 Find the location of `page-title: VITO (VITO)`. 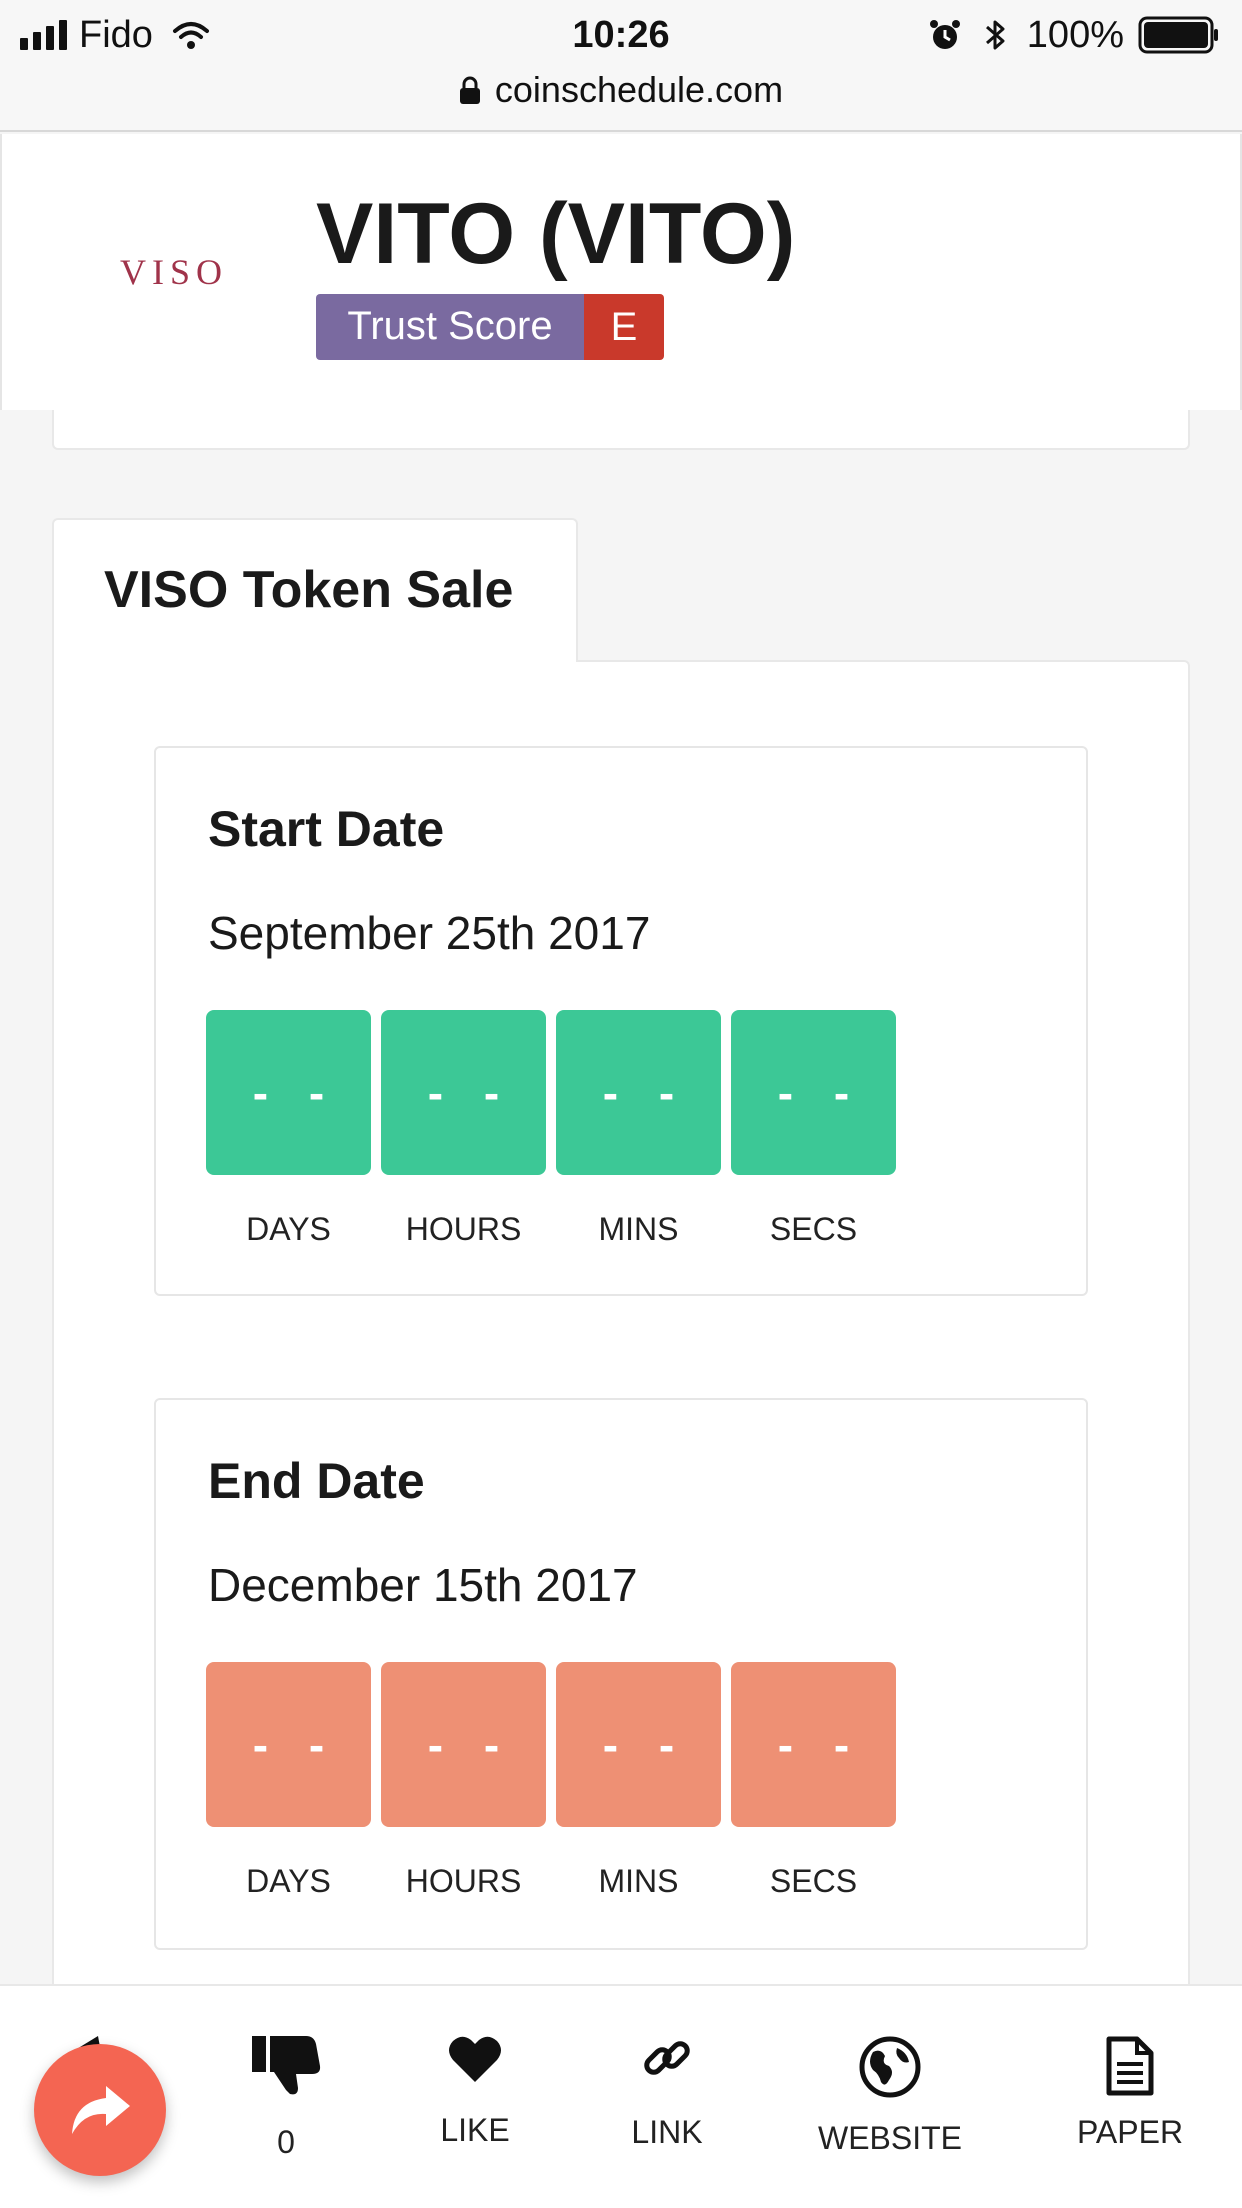

page-title: VITO (VITO) is located at coordinates (556, 234).